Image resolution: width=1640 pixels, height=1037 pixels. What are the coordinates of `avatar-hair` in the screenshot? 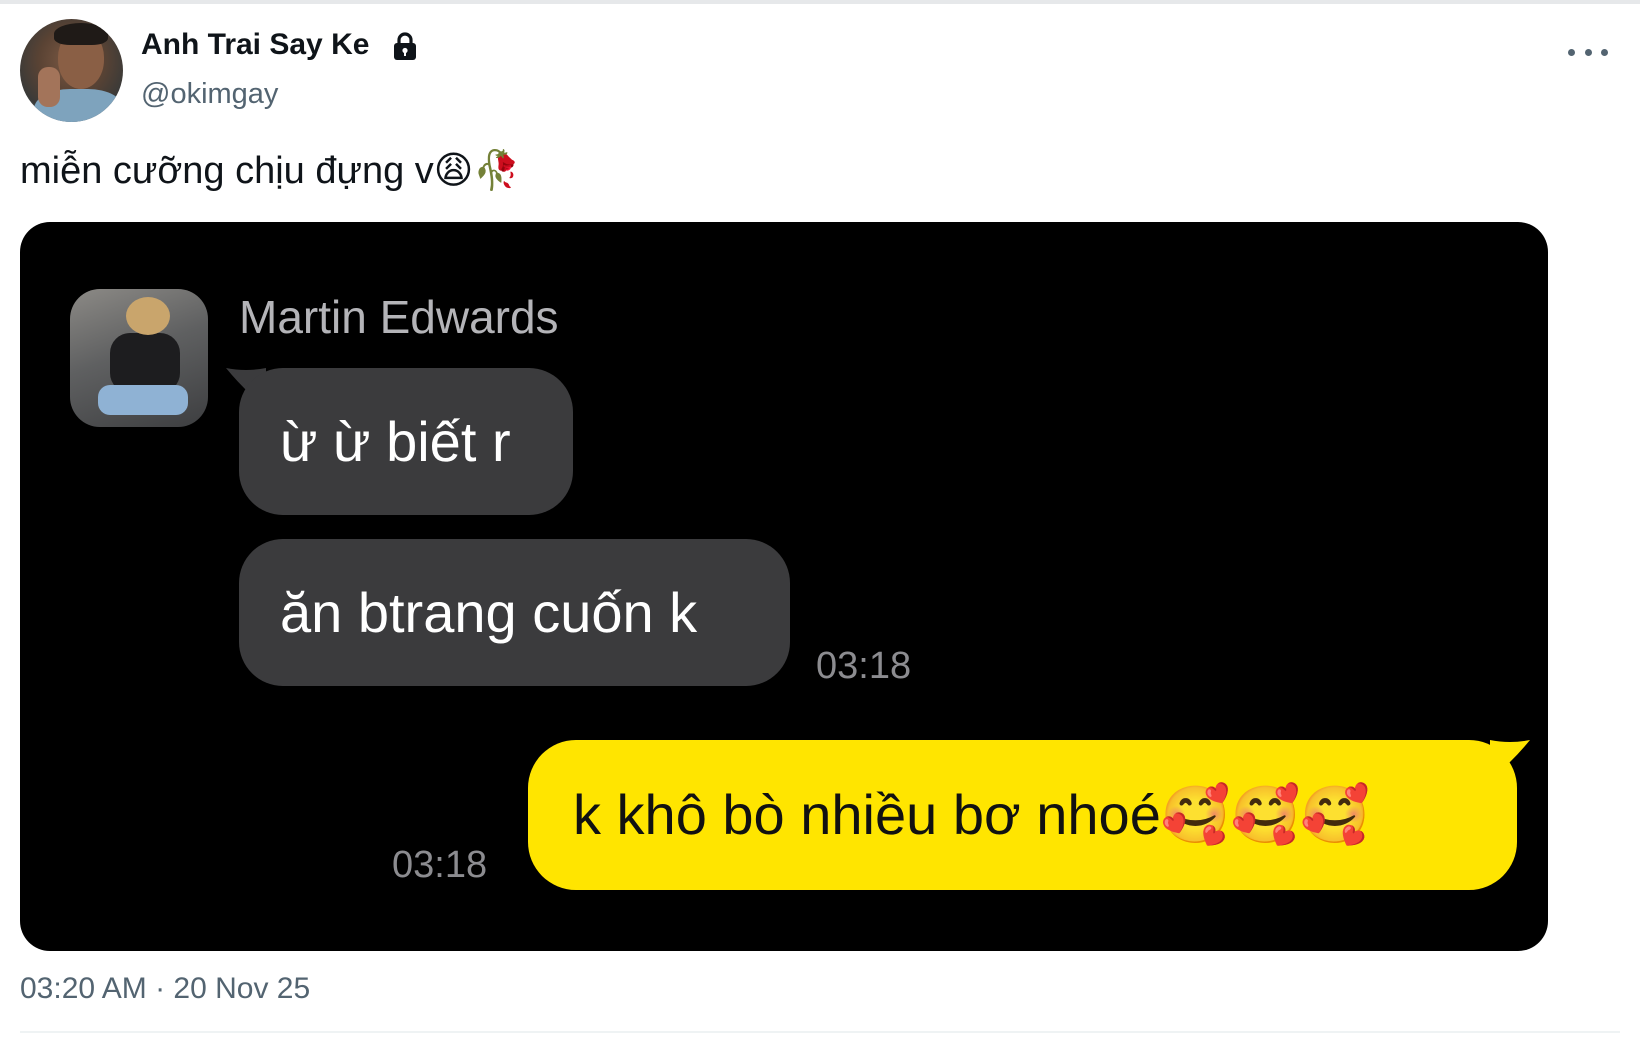 It's located at (81, 34).